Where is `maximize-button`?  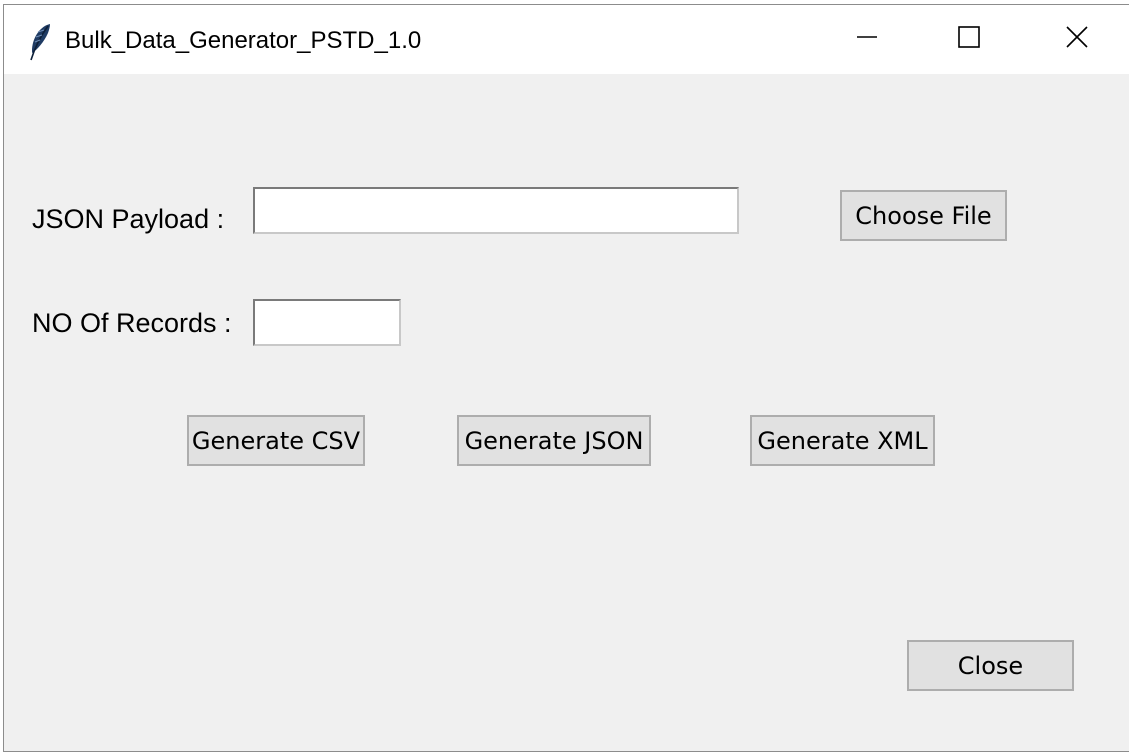 maximize-button is located at coordinates (969, 39).